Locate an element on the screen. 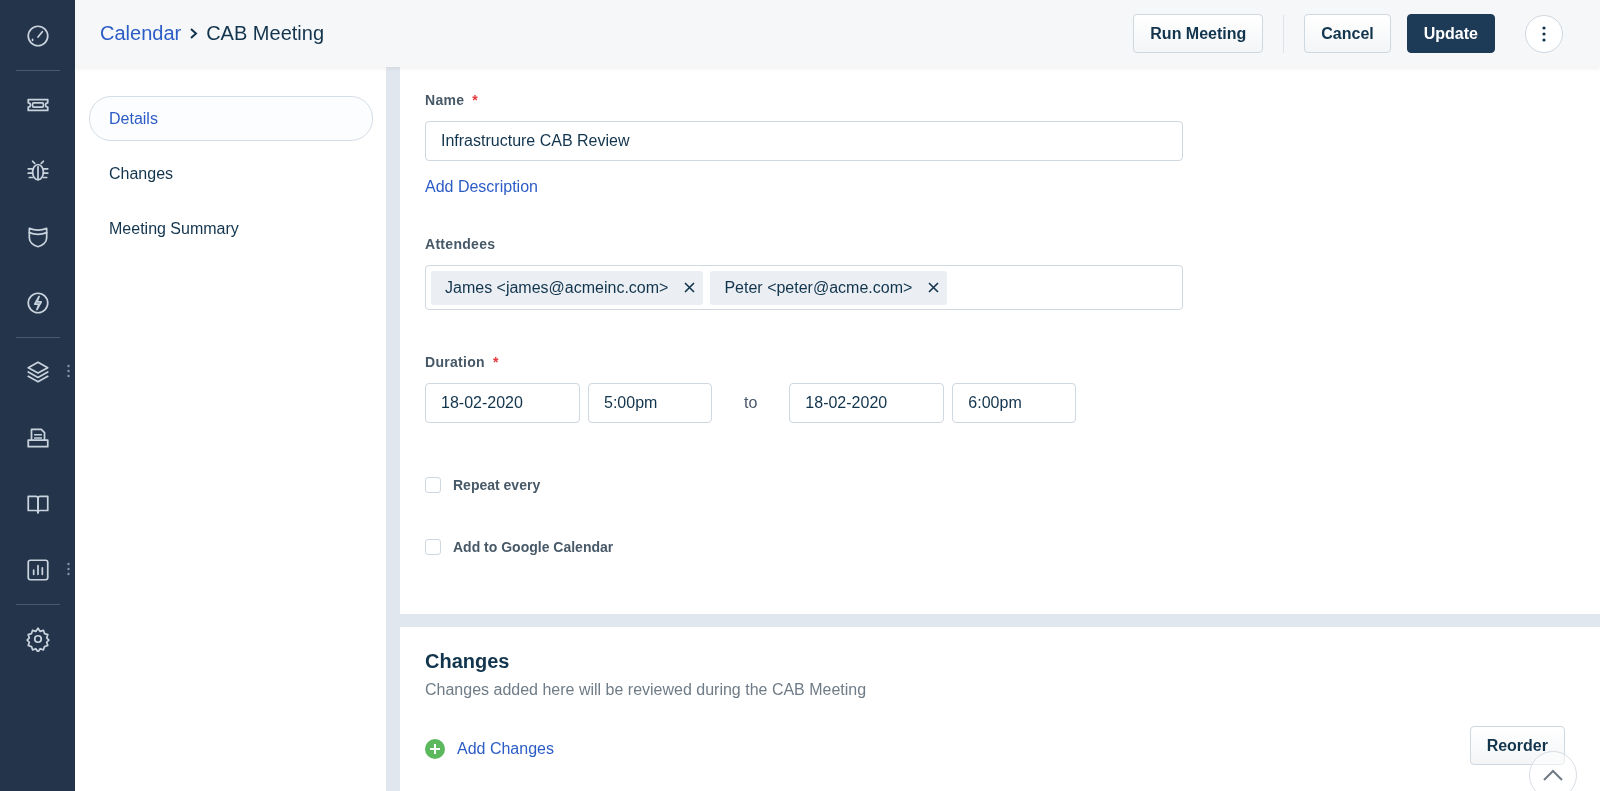 Image resolution: width=1600 pixels, height=791 pixels. attendees-field: James <james@acmeinc.com> Peter <peter@acme.com> is located at coordinates (804, 287).